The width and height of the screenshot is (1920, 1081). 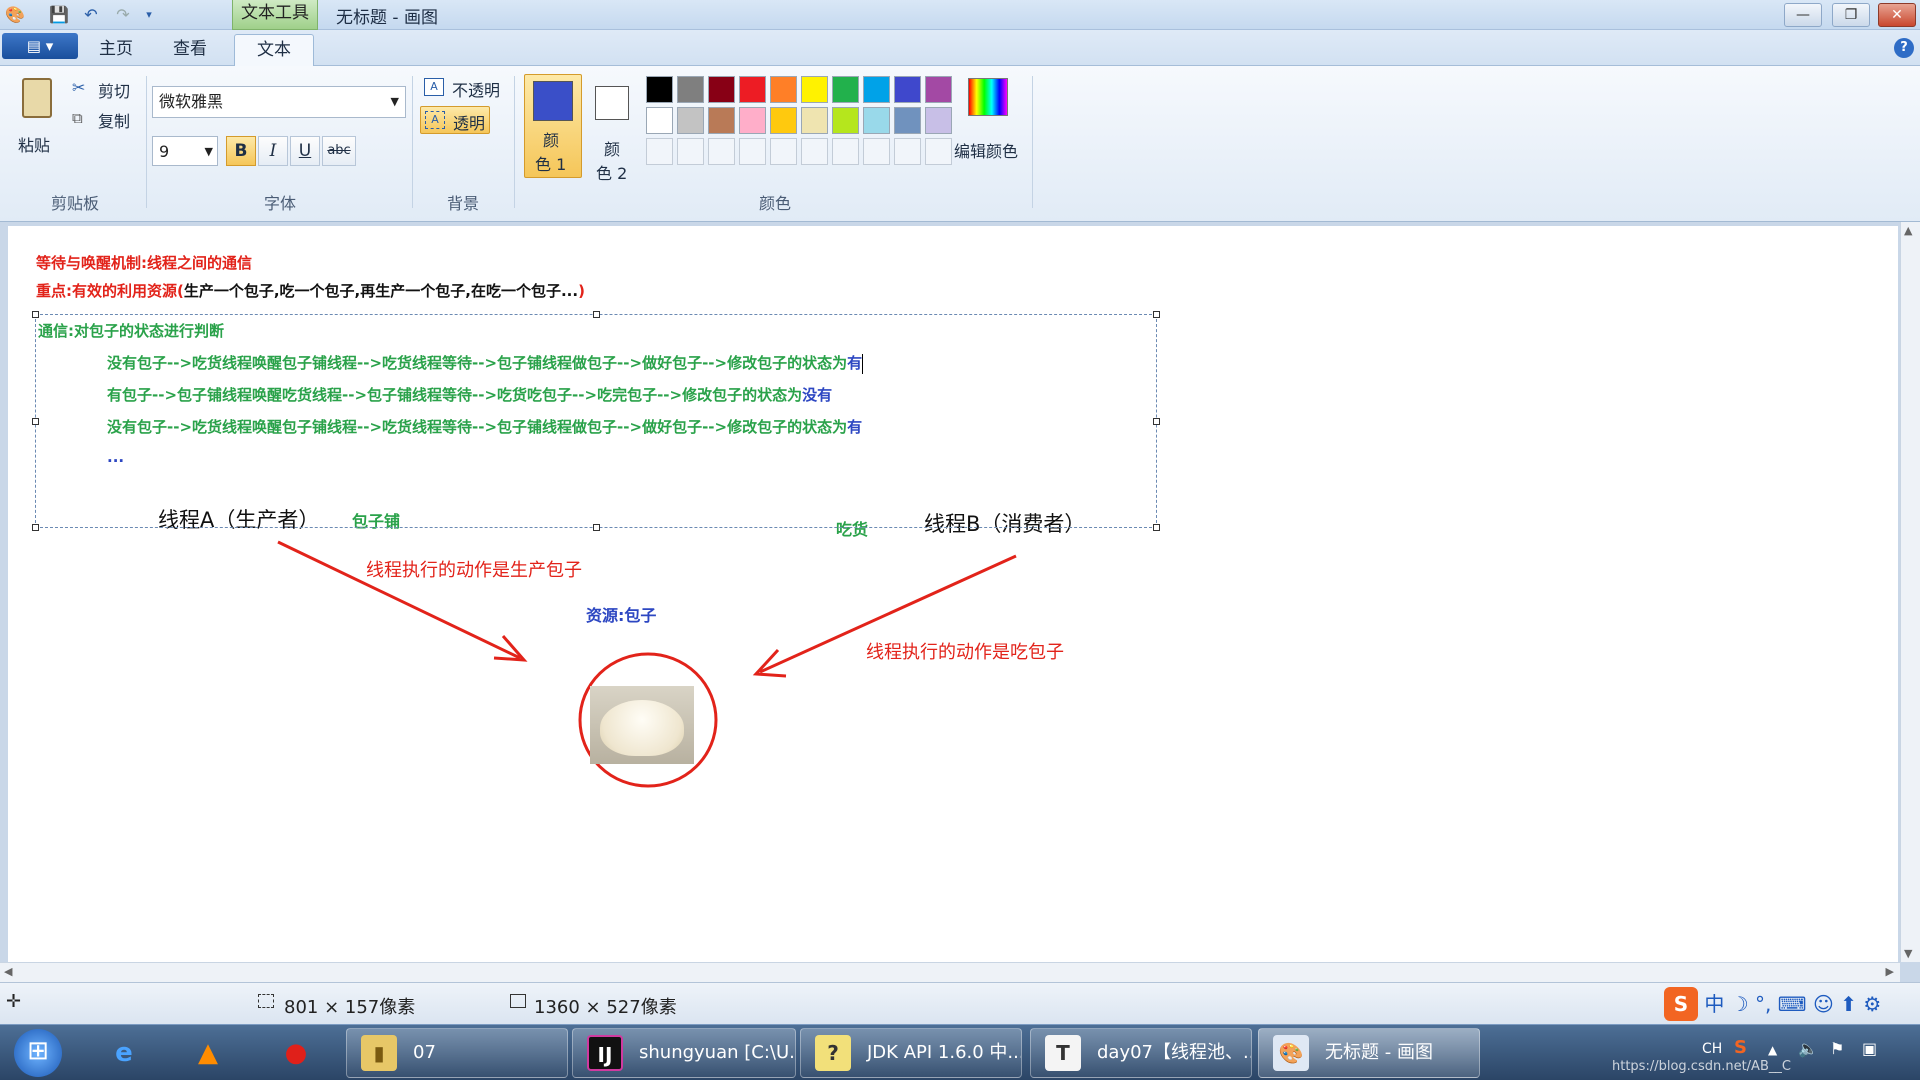 I want to click on resize-handle-nw, so click(x=35, y=314).